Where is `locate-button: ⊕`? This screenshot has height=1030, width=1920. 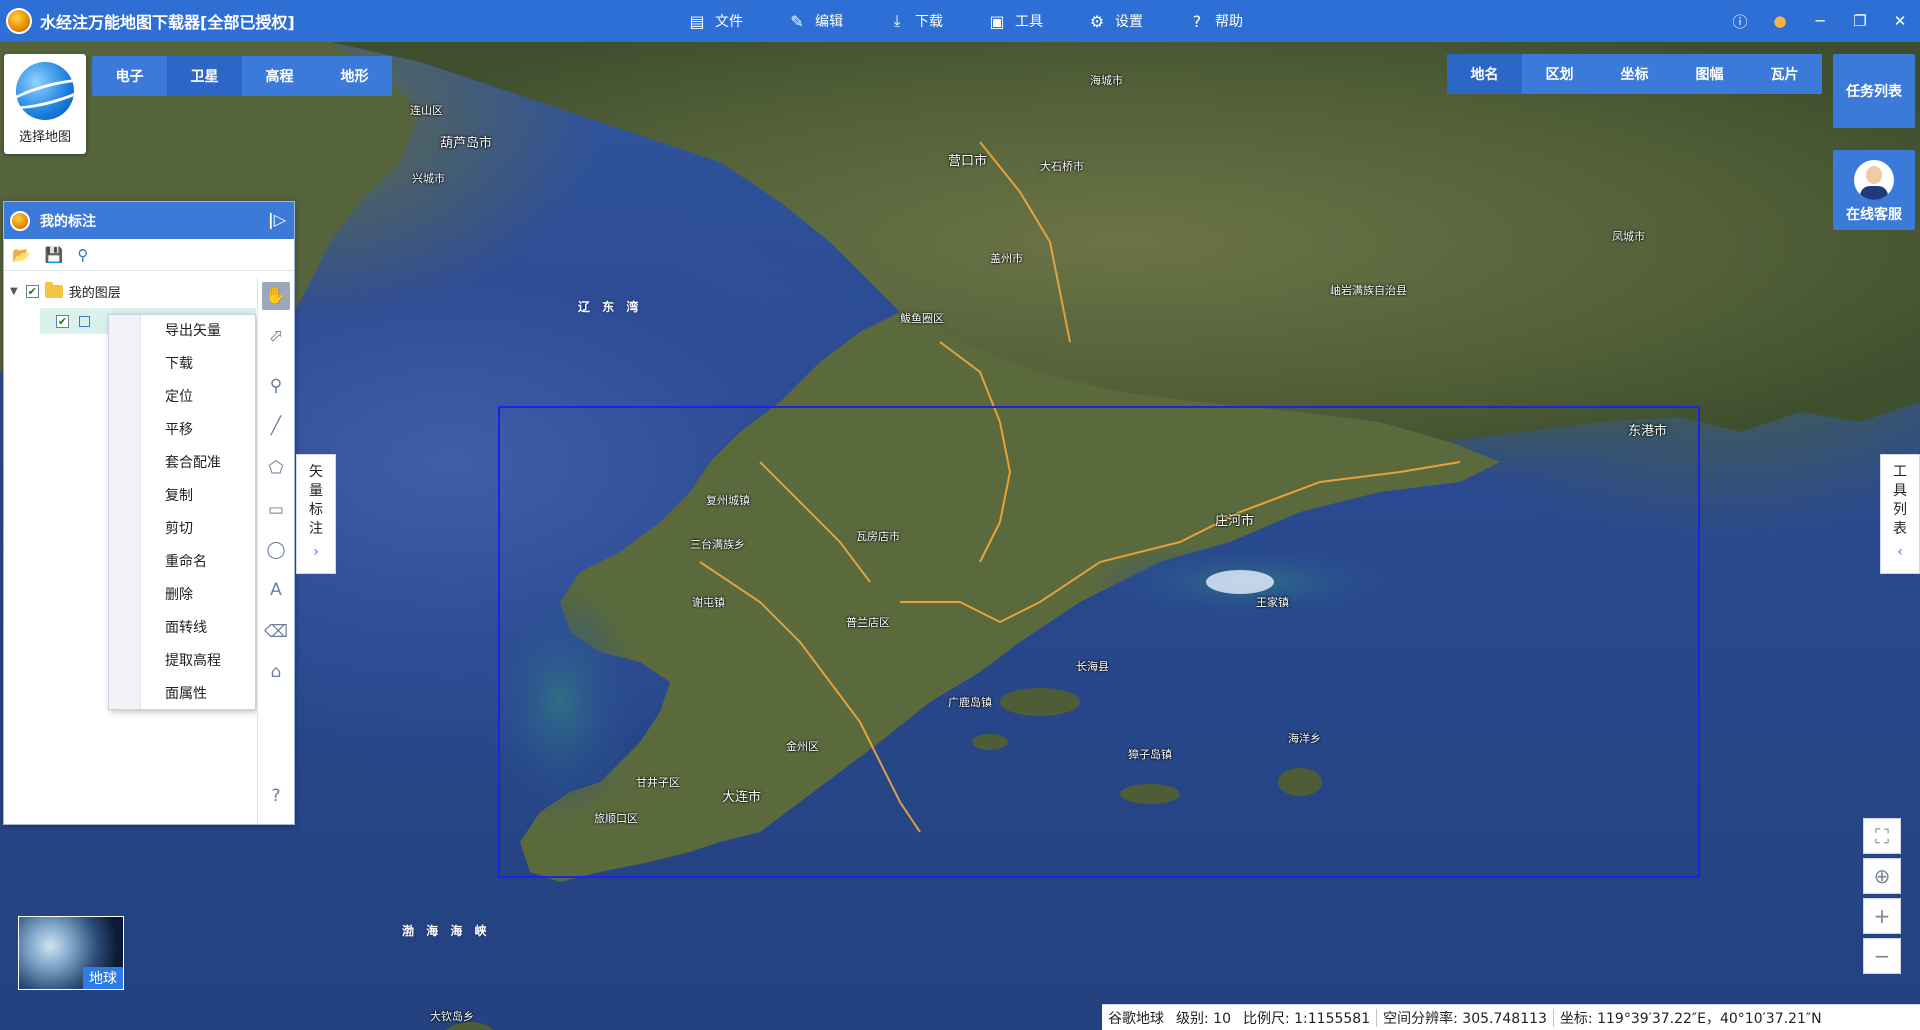
locate-button: ⊕ is located at coordinates (1882, 876).